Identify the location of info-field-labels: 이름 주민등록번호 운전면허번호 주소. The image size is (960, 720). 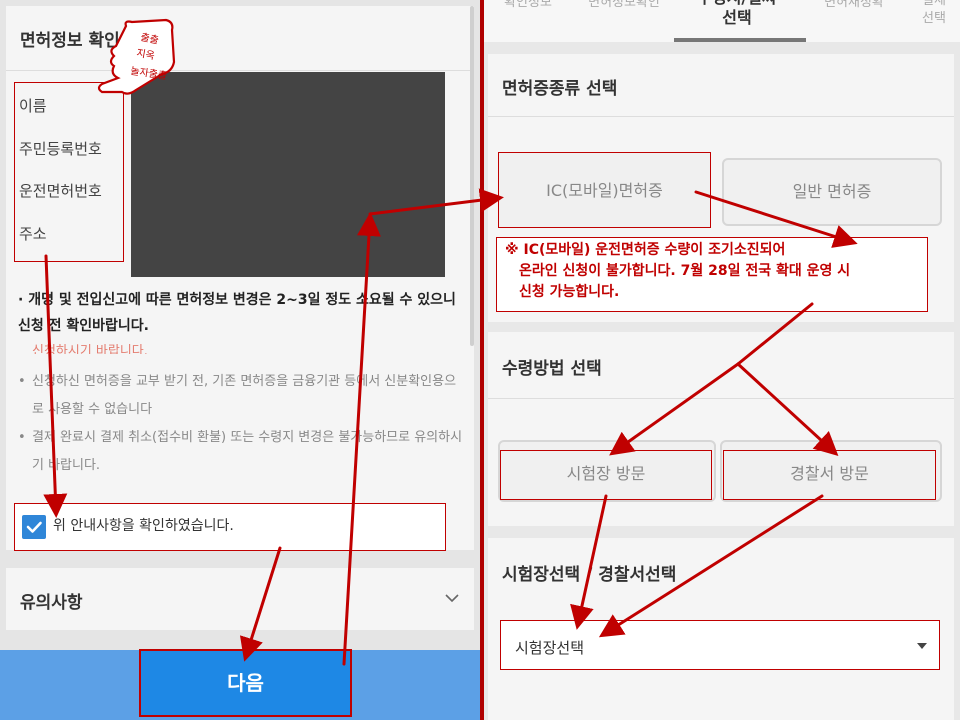
(69, 172).